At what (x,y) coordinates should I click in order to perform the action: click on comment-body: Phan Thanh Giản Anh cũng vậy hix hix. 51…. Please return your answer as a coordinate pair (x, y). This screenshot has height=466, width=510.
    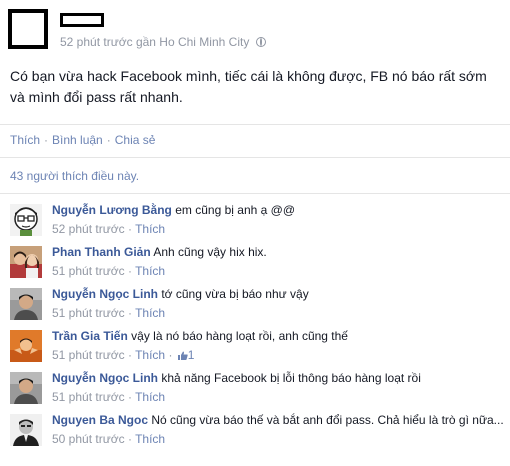
    Looking at the image, I should click on (279, 261).